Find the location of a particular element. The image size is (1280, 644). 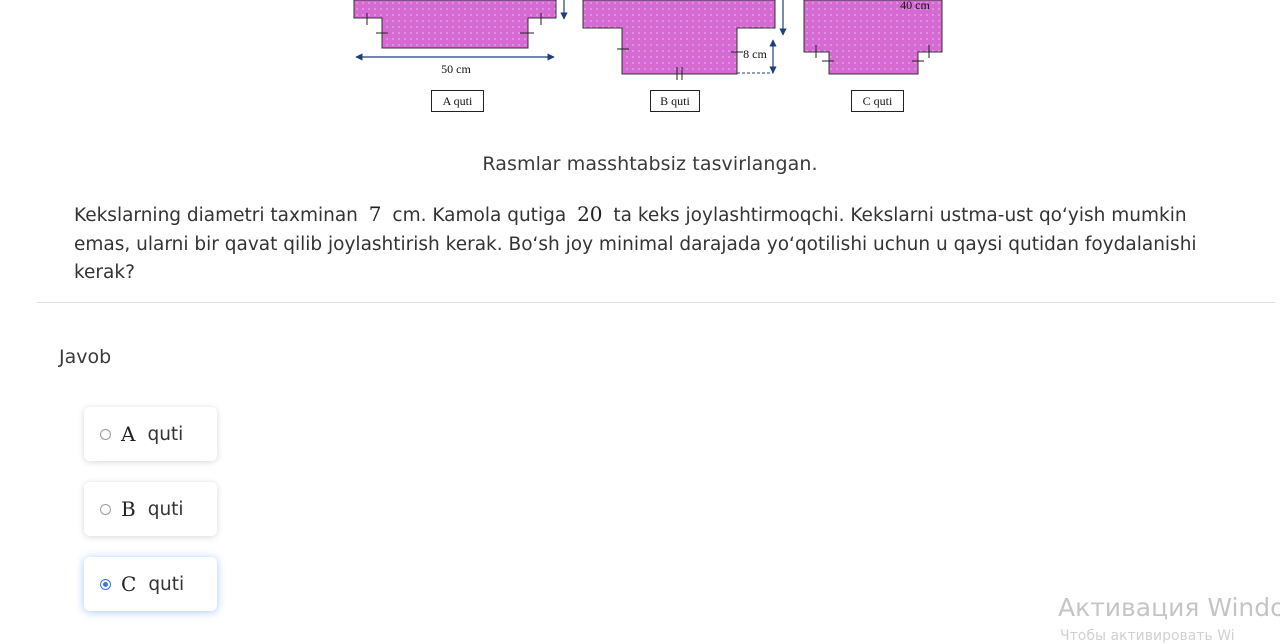

radio-button-c is located at coordinates (105, 584).